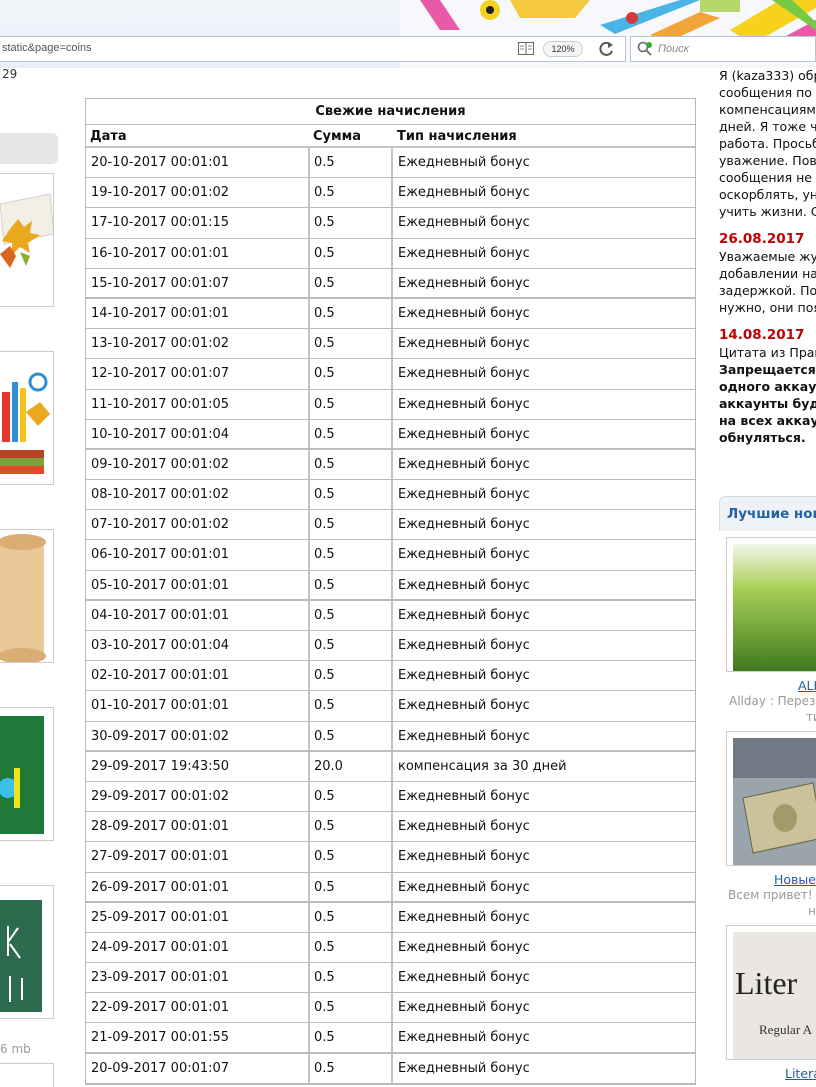  I want to click on cell-date: 24-09-2017 00:01:01, so click(198, 947).